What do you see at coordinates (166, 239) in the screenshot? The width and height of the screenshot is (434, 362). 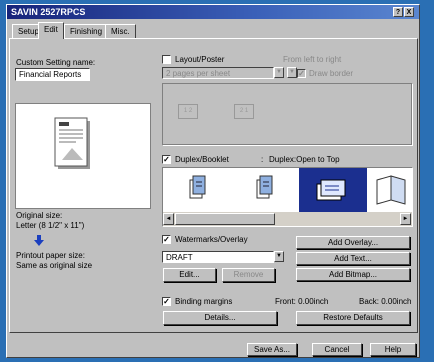 I see `watermarks-checkbox: ✓` at bounding box center [166, 239].